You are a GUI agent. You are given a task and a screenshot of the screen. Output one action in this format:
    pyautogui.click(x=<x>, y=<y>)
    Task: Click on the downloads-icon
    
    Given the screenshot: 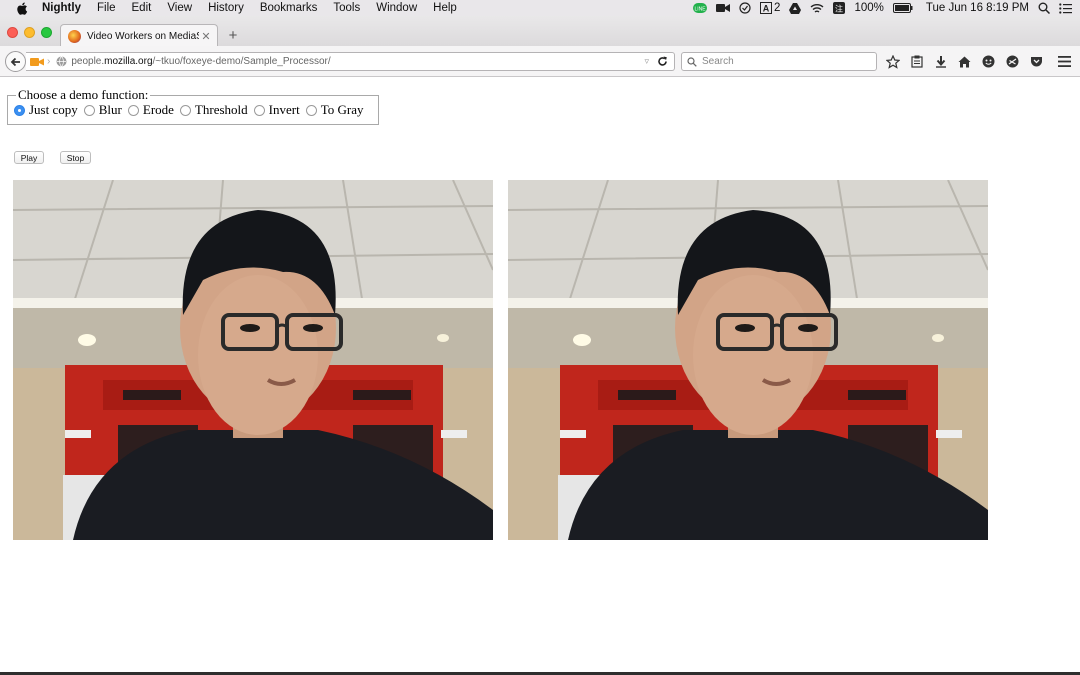 What is the action you would take?
    pyautogui.click(x=940, y=61)
    